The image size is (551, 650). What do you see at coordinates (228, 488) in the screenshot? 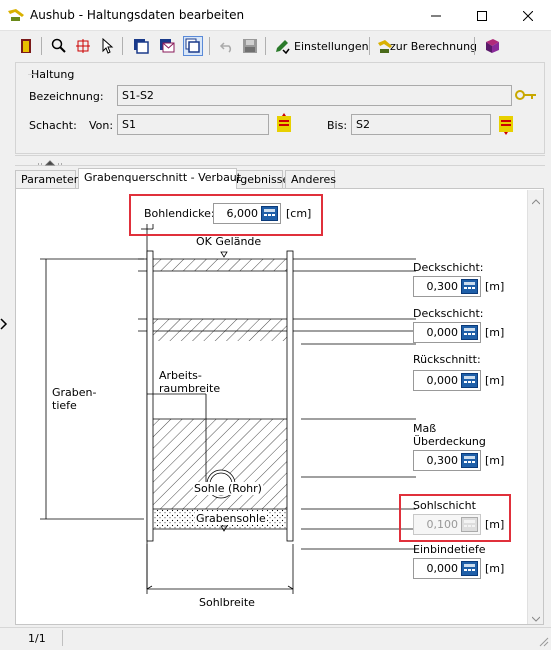
I see `sohle-rohr-label: Sohle (Rohr)` at bounding box center [228, 488].